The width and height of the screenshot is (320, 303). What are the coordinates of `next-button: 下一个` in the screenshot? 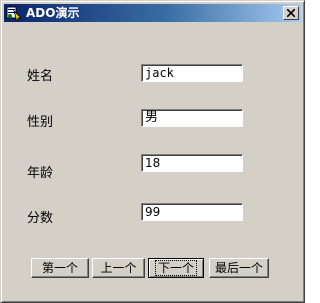 It's located at (176, 268).